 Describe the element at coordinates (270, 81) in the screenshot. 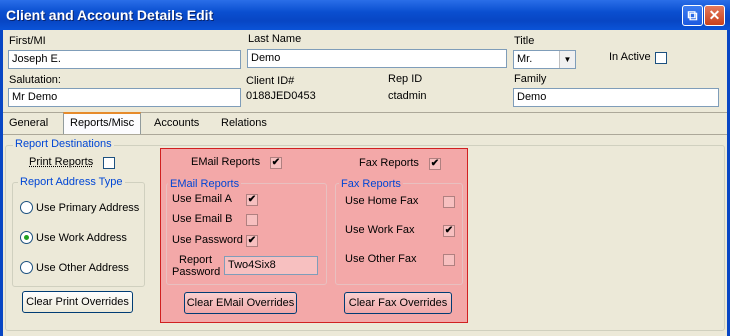

I see `client-id-label: Client ID#` at that location.